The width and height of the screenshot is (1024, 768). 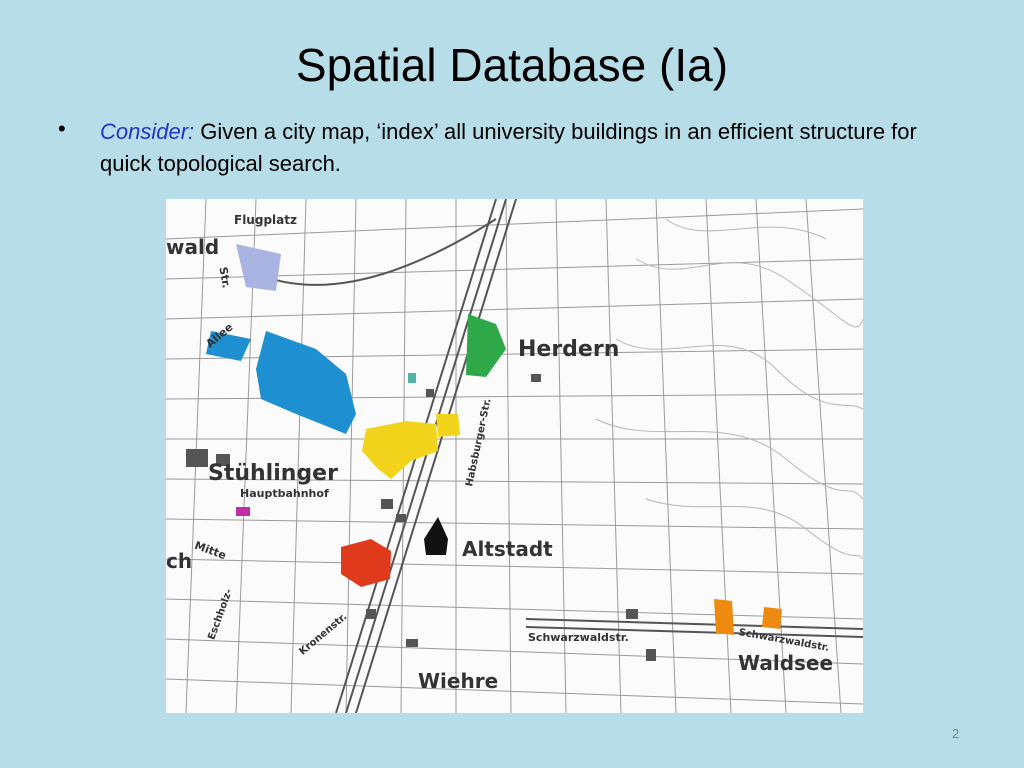 I want to click on campus-area-green, so click(x=486, y=345).